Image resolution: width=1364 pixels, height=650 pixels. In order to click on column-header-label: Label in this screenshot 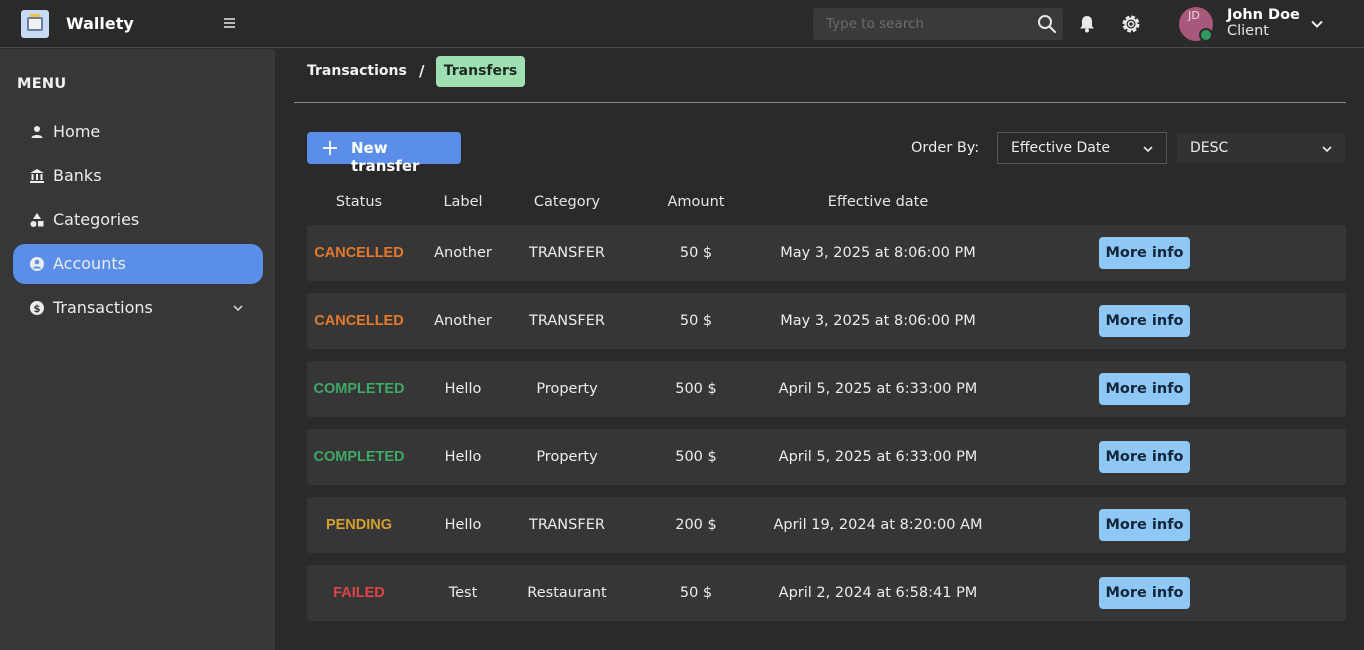, I will do `click(463, 202)`.